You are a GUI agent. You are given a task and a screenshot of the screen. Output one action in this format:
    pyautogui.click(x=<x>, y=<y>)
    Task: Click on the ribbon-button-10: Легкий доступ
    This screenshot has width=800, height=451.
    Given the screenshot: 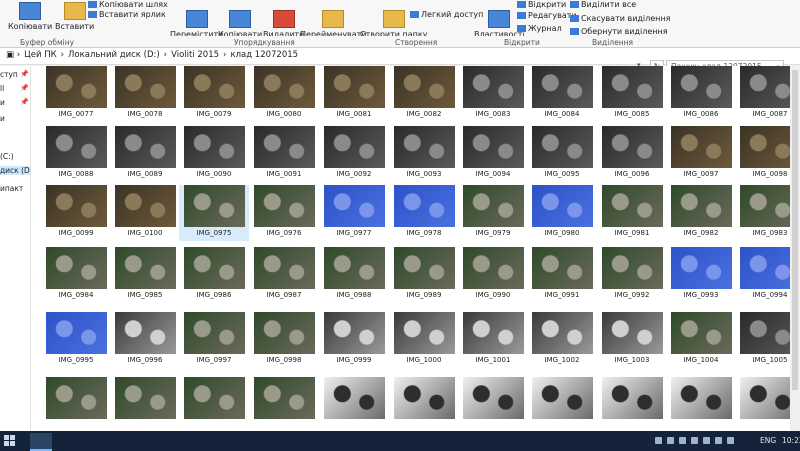 What is the action you would take?
    pyautogui.click(x=446, y=15)
    